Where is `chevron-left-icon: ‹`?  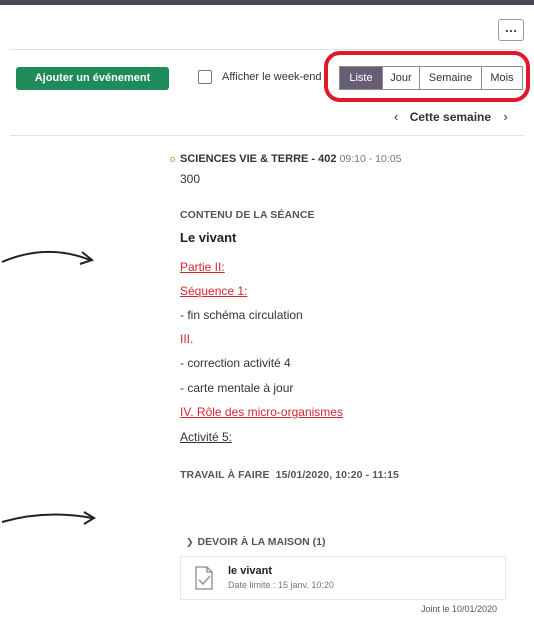
chevron-left-icon: ‹ is located at coordinates (396, 116).